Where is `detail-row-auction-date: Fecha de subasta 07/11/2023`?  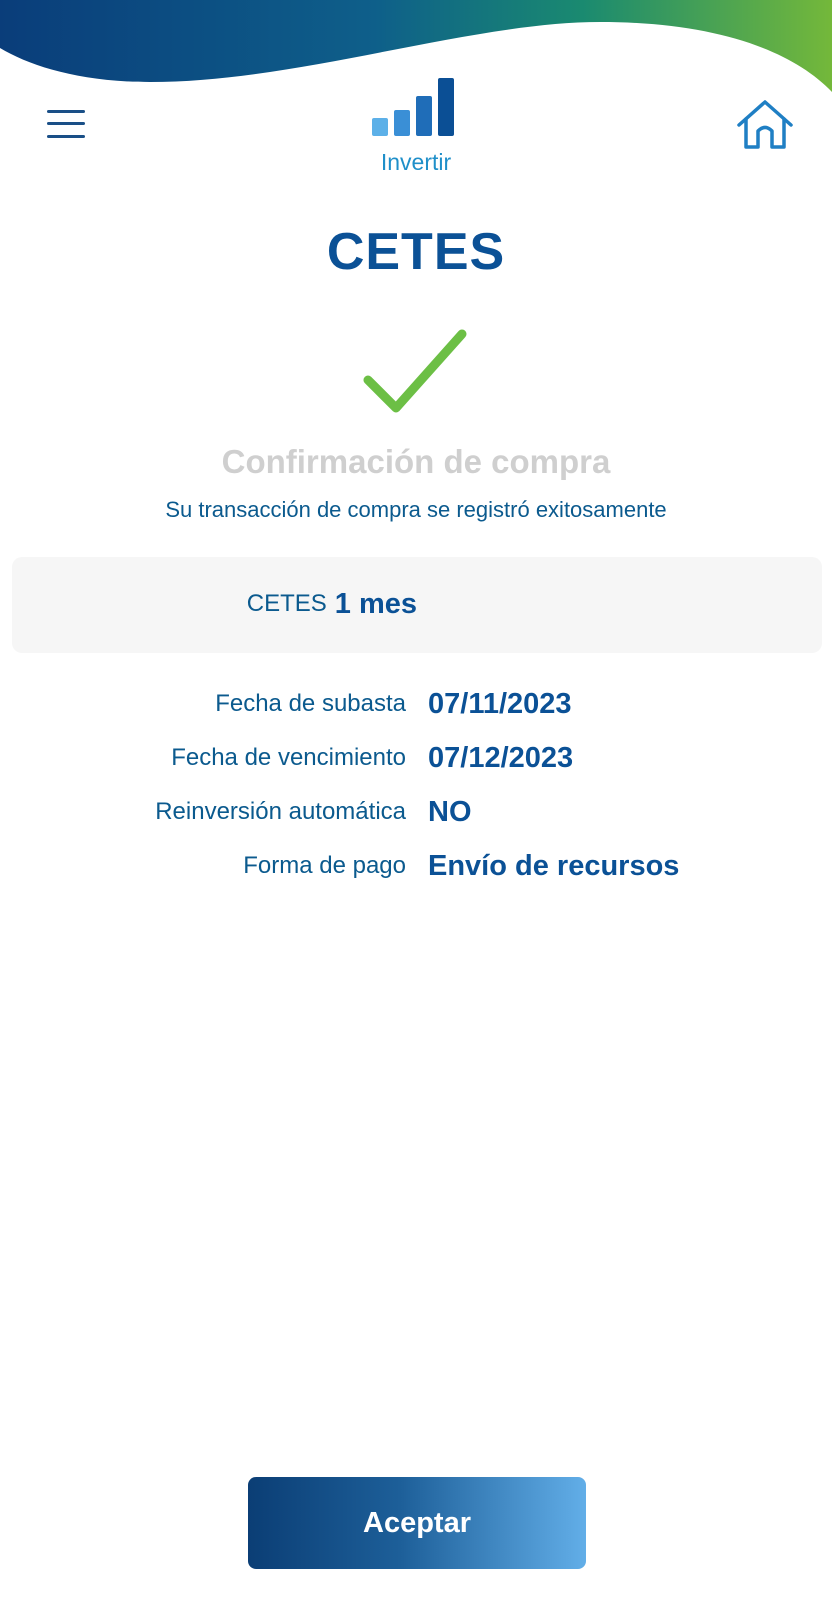
detail-row-auction-date: Fecha de subasta 07/11/2023 is located at coordinates (416, 704).